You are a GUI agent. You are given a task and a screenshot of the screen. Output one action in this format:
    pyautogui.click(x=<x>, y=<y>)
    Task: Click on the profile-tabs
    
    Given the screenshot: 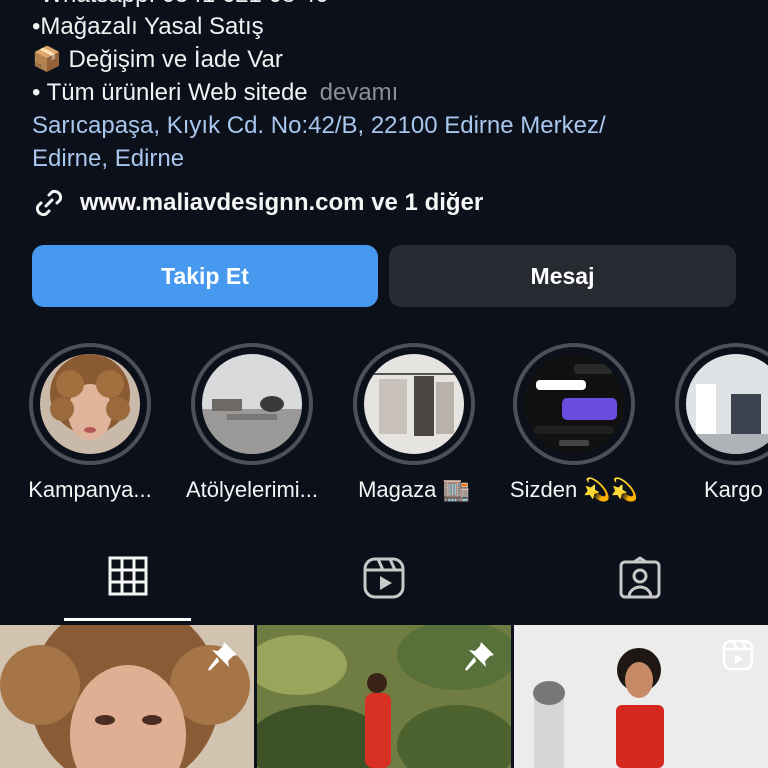 What is the action you would take?
    pyautogui.click(x=384, y=586)
    